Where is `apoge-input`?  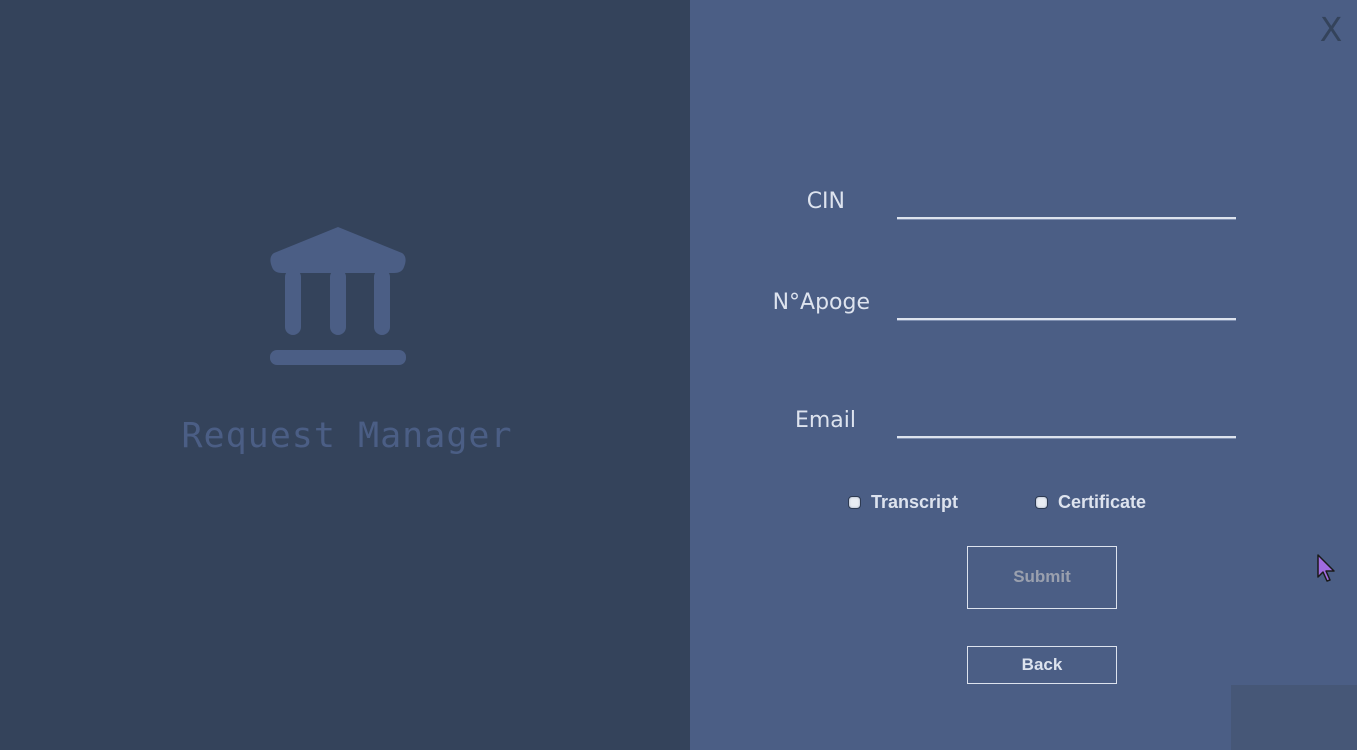 apoge-input is located at coordinates (1066, 306).